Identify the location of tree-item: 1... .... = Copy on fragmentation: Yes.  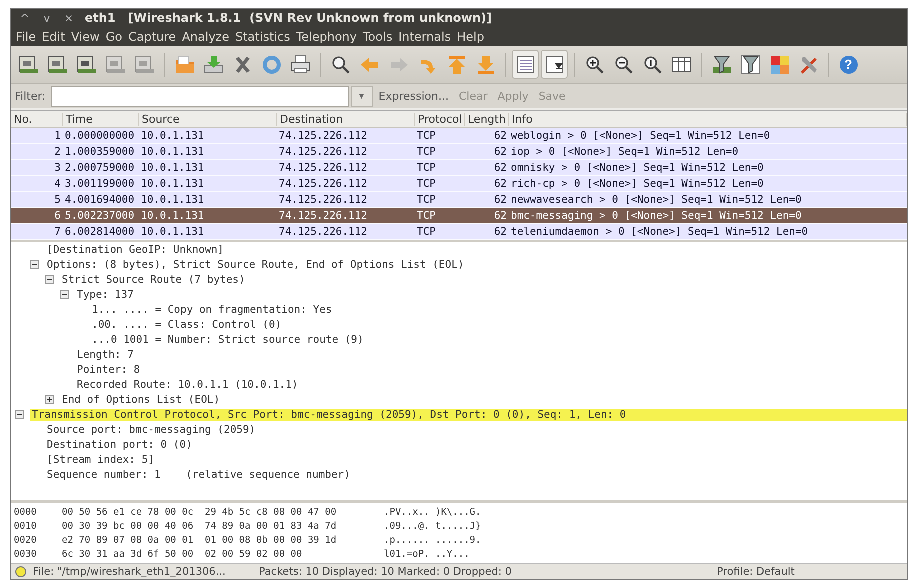
(212, 310).